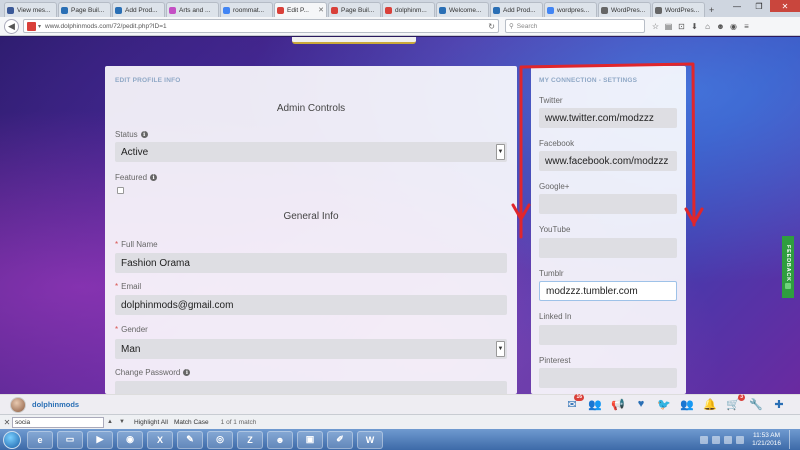 Image resolution: width=800 pixels, height=450 pixels. What do you see at coordinates (701, 26) in the screenshot?
I see `toolbar-icons: ☆ ▤ ⊡ ⬇ ⌂ ☻ ◉ ≡` at bounding box center [701, 26].